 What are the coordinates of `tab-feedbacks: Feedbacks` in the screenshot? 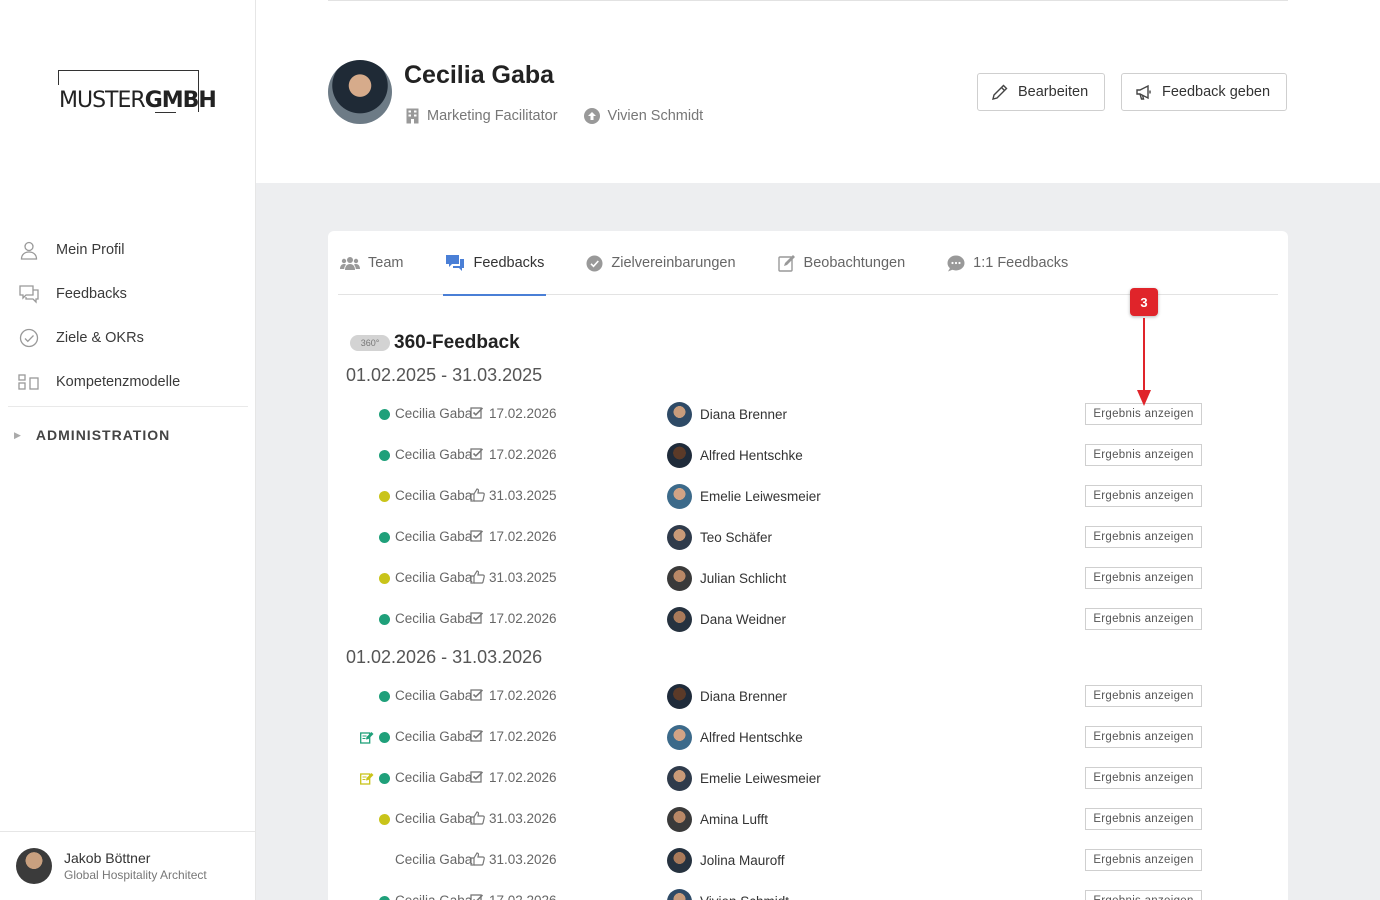 It's located at (495, 263).